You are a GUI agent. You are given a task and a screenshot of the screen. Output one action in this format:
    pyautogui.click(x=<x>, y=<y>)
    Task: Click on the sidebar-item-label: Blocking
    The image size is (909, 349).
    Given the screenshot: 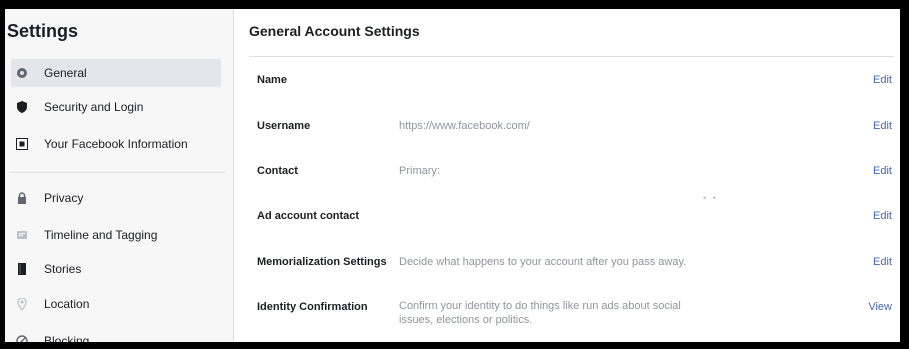 What is the action you would take?
    pyautogui.click(x=67, y=338)
    